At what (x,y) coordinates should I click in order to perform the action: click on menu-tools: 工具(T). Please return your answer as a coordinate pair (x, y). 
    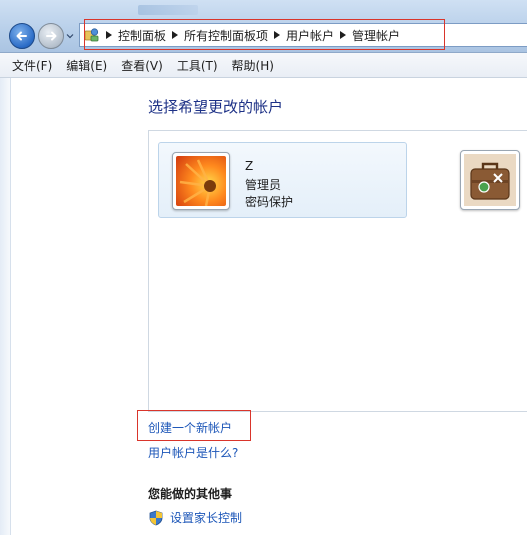
    Looking at the image, I should click on (197, 65).